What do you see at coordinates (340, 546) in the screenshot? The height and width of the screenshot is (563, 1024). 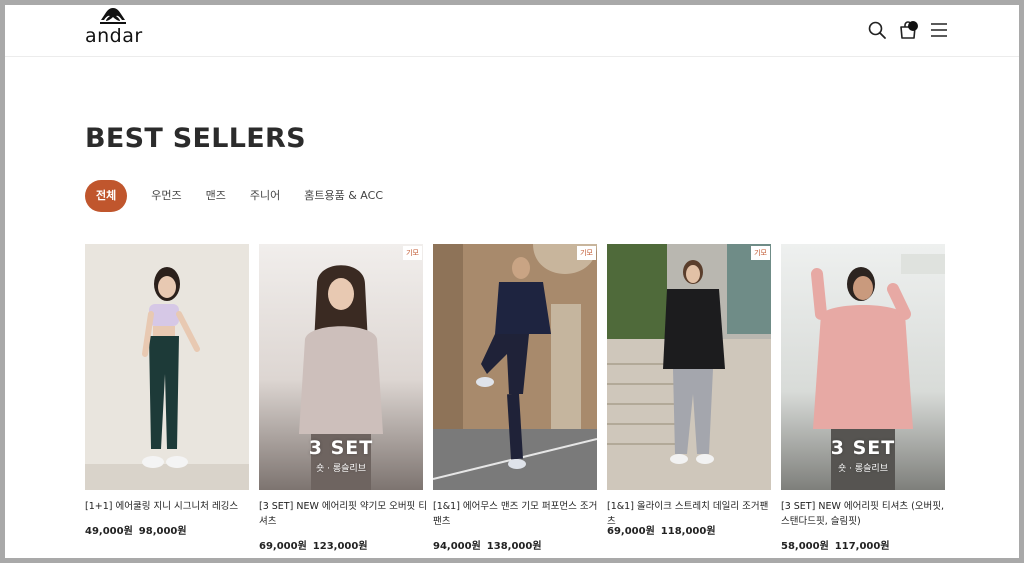 I see `original-price: 123,000원` at bounding box center [340, 546].